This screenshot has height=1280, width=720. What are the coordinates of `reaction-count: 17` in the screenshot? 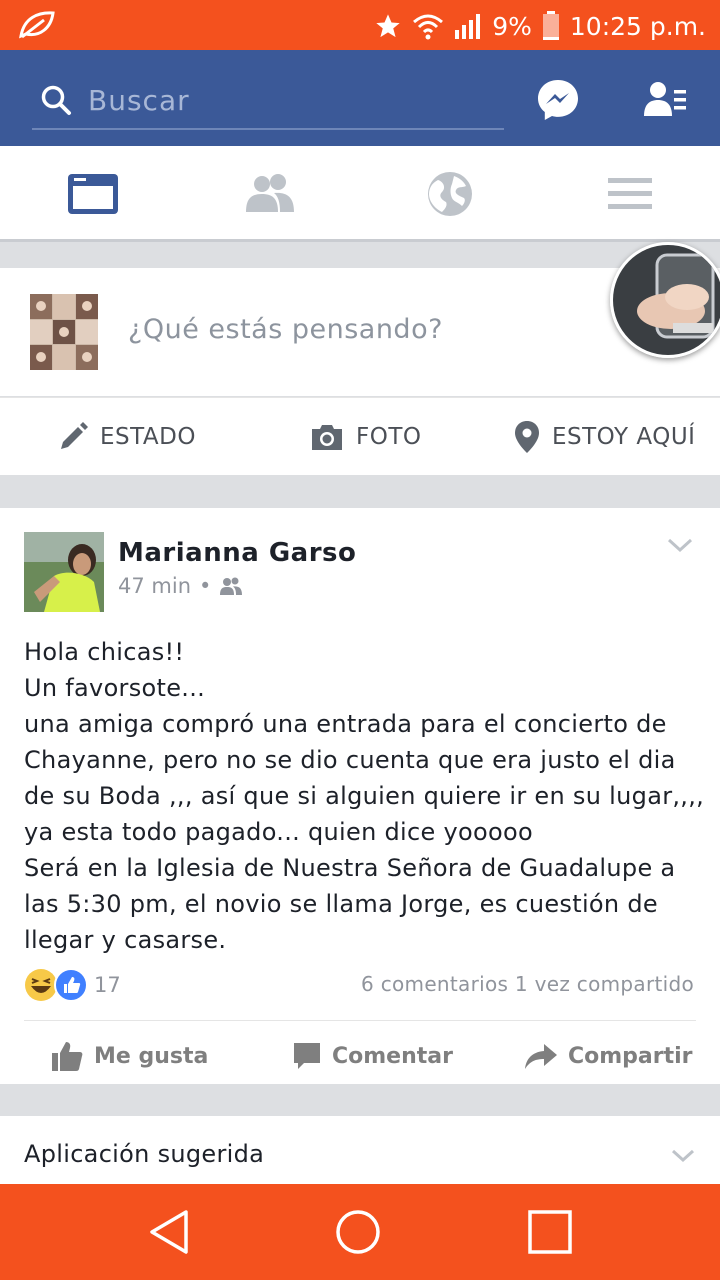 It's located at (107, 985).